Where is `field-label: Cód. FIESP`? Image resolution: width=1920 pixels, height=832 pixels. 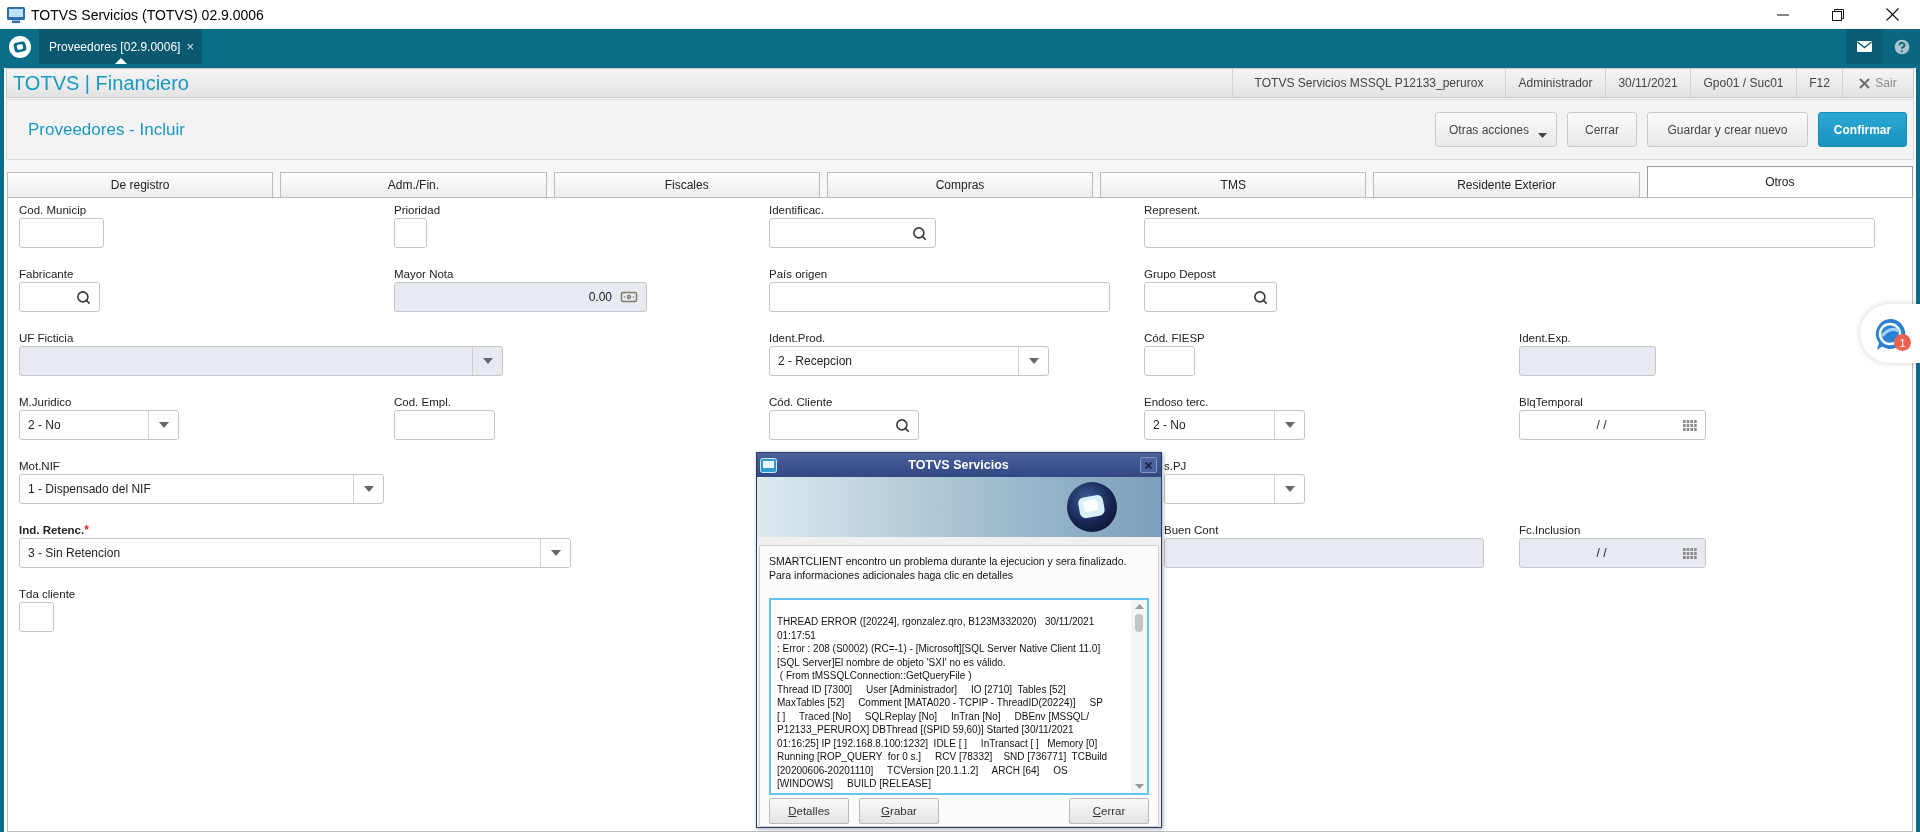
field-label: Cód. FIESP is located at coordinates (1174, 338).